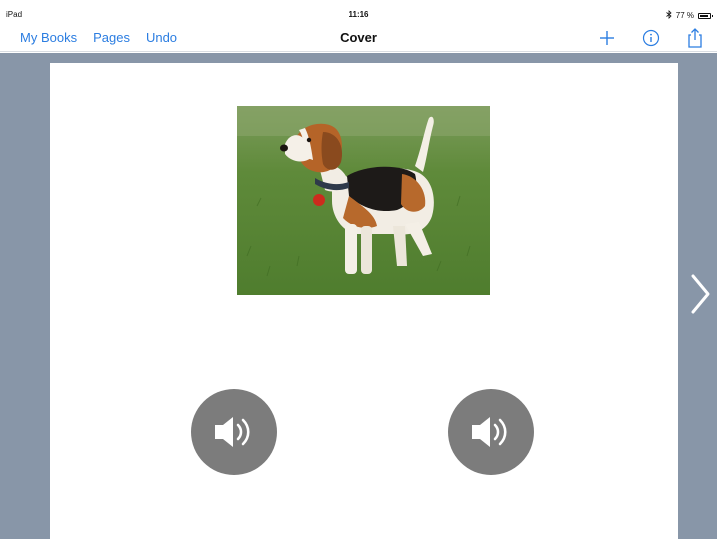 The height and width of the screenshot is (539, 717). What do you see at coordinates (695, 38) in the screenshot?
I see `share-icon` at bounding box center [695, 38].